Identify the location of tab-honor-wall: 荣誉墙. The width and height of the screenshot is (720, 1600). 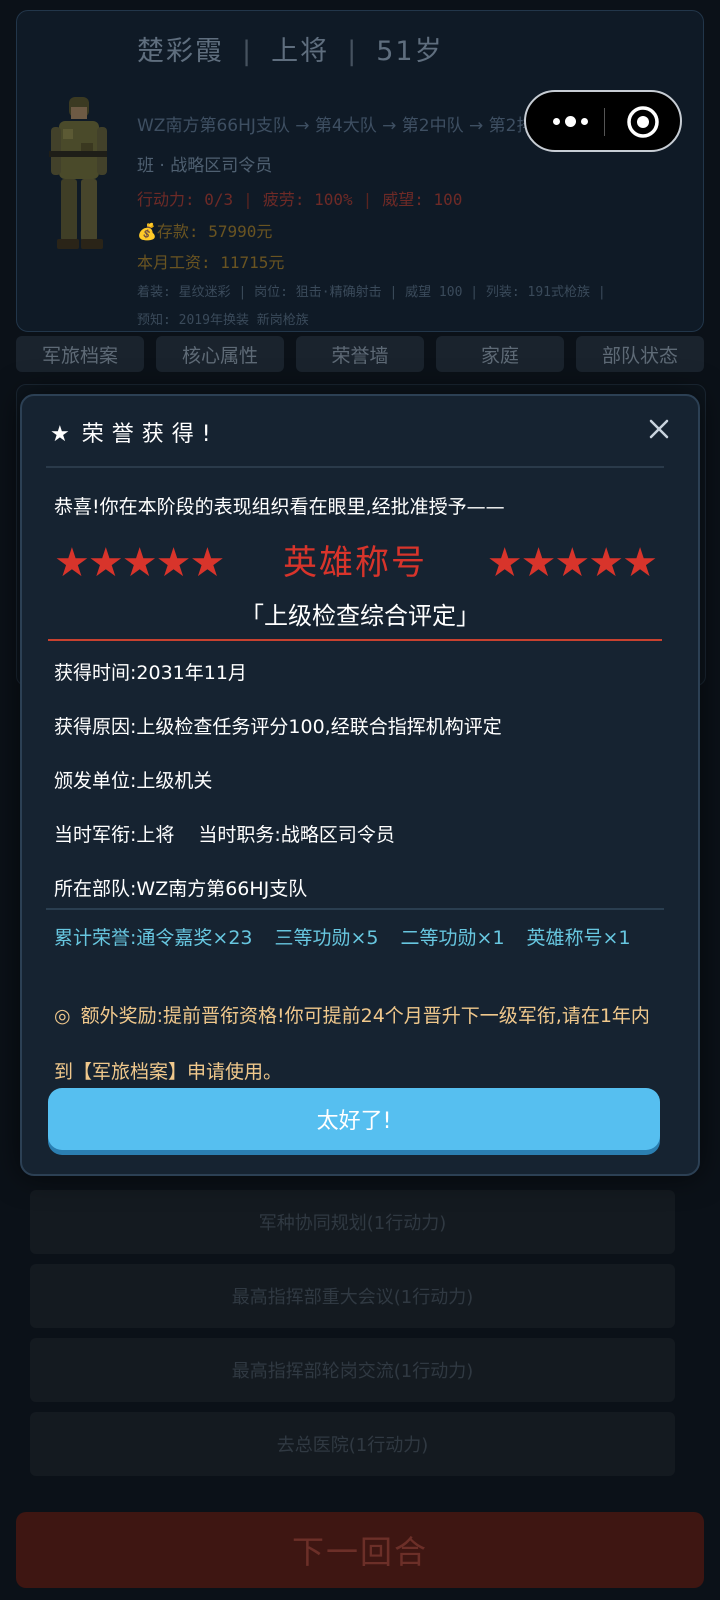
(360, 354).